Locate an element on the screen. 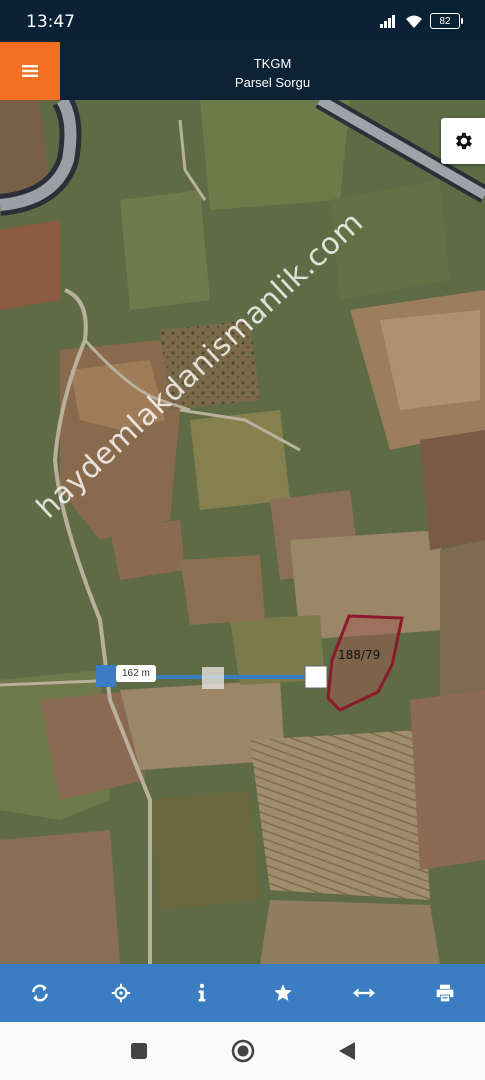 This screenshot has height=1080, width=485. hamburger-icon is located at coordinates (30, 71).